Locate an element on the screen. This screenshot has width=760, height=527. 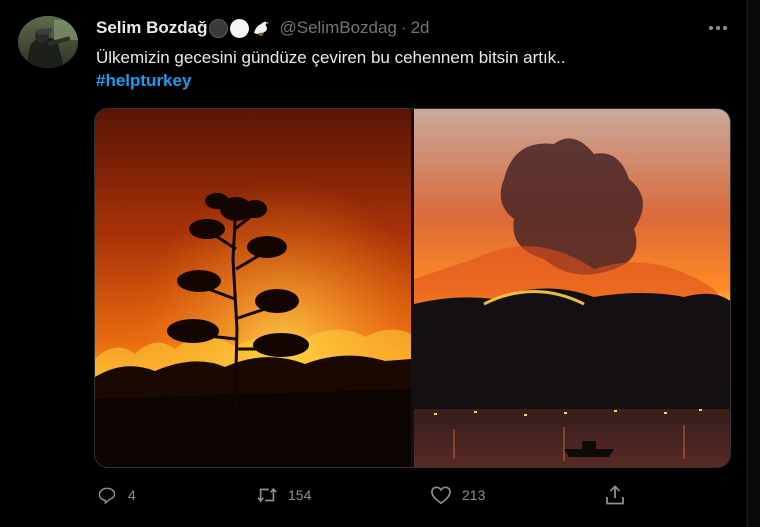
tweet-header: Selim Bozdağ @SelimBozdag · 2d is located at coordinates (263, 28).